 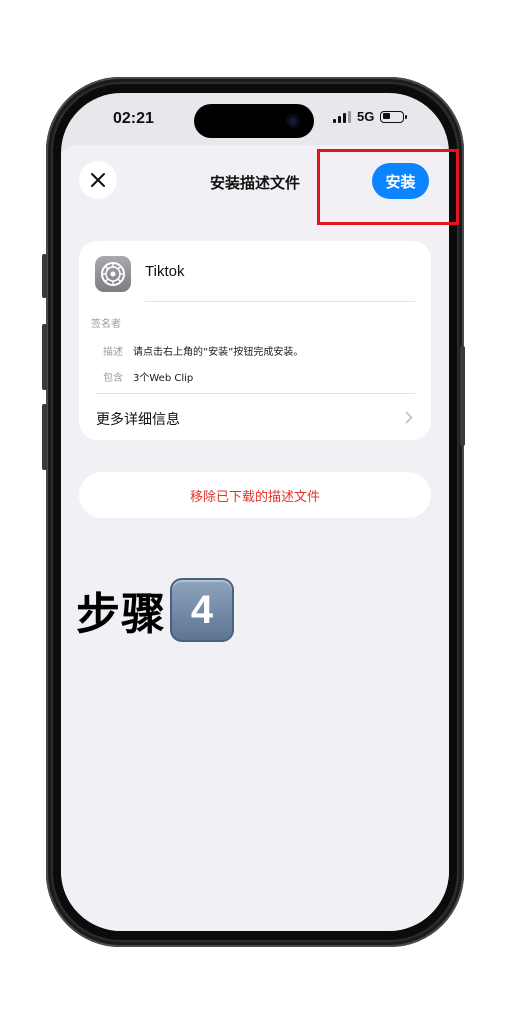 What do you see at coordinates (163, 378) in the screenshot?
I see `contains-value: 3个Web Clip` at bounding box center [163, 378].